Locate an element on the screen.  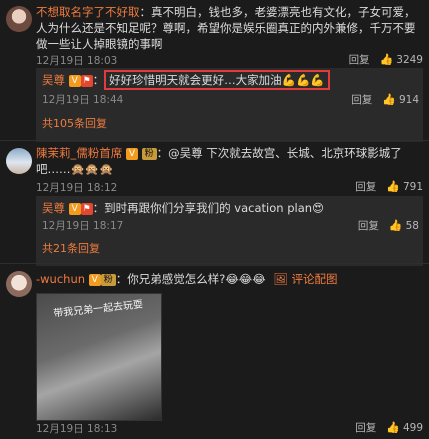
image-icon: 🖼 is located at coordinates (280, 279).